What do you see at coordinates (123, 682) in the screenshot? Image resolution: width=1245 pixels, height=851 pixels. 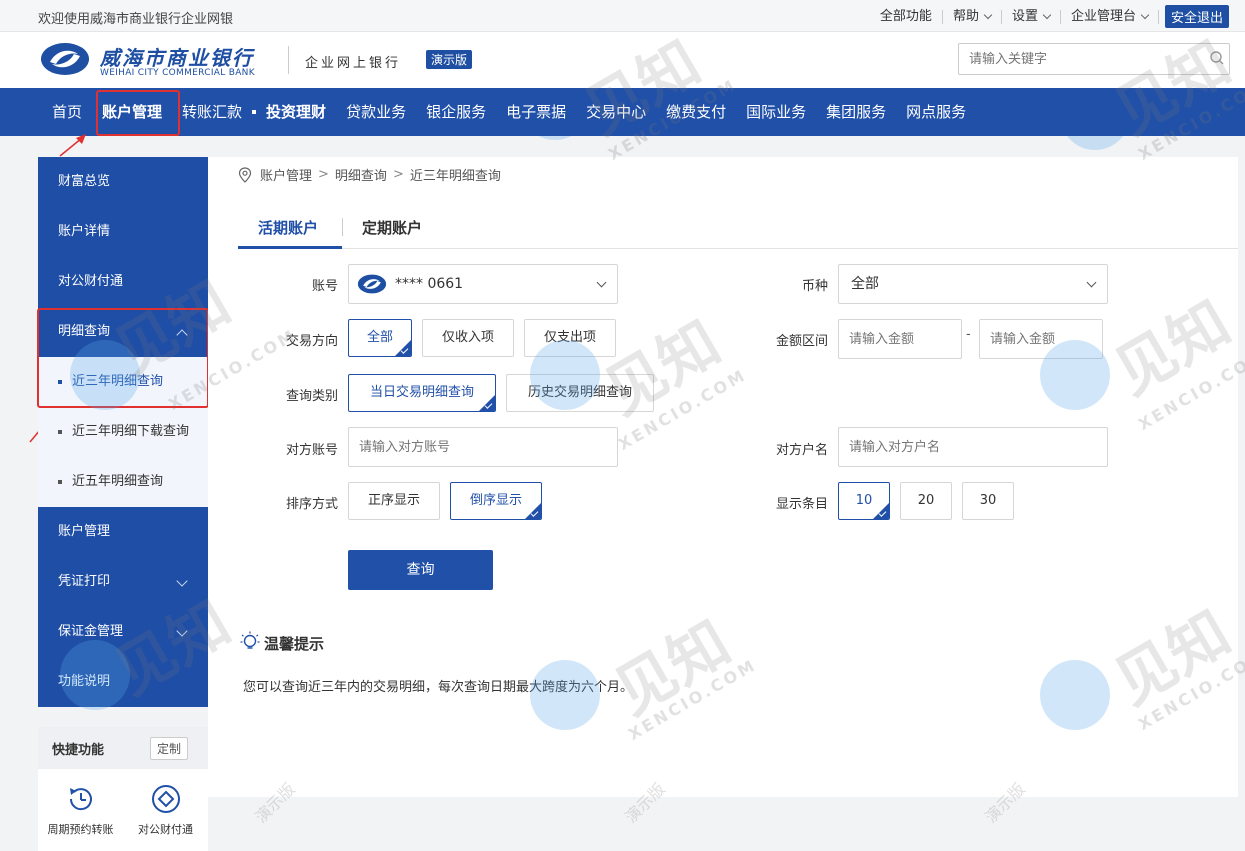 I see `sidebar-item-function-help: 功能说明` at bounding box center [123, 682].